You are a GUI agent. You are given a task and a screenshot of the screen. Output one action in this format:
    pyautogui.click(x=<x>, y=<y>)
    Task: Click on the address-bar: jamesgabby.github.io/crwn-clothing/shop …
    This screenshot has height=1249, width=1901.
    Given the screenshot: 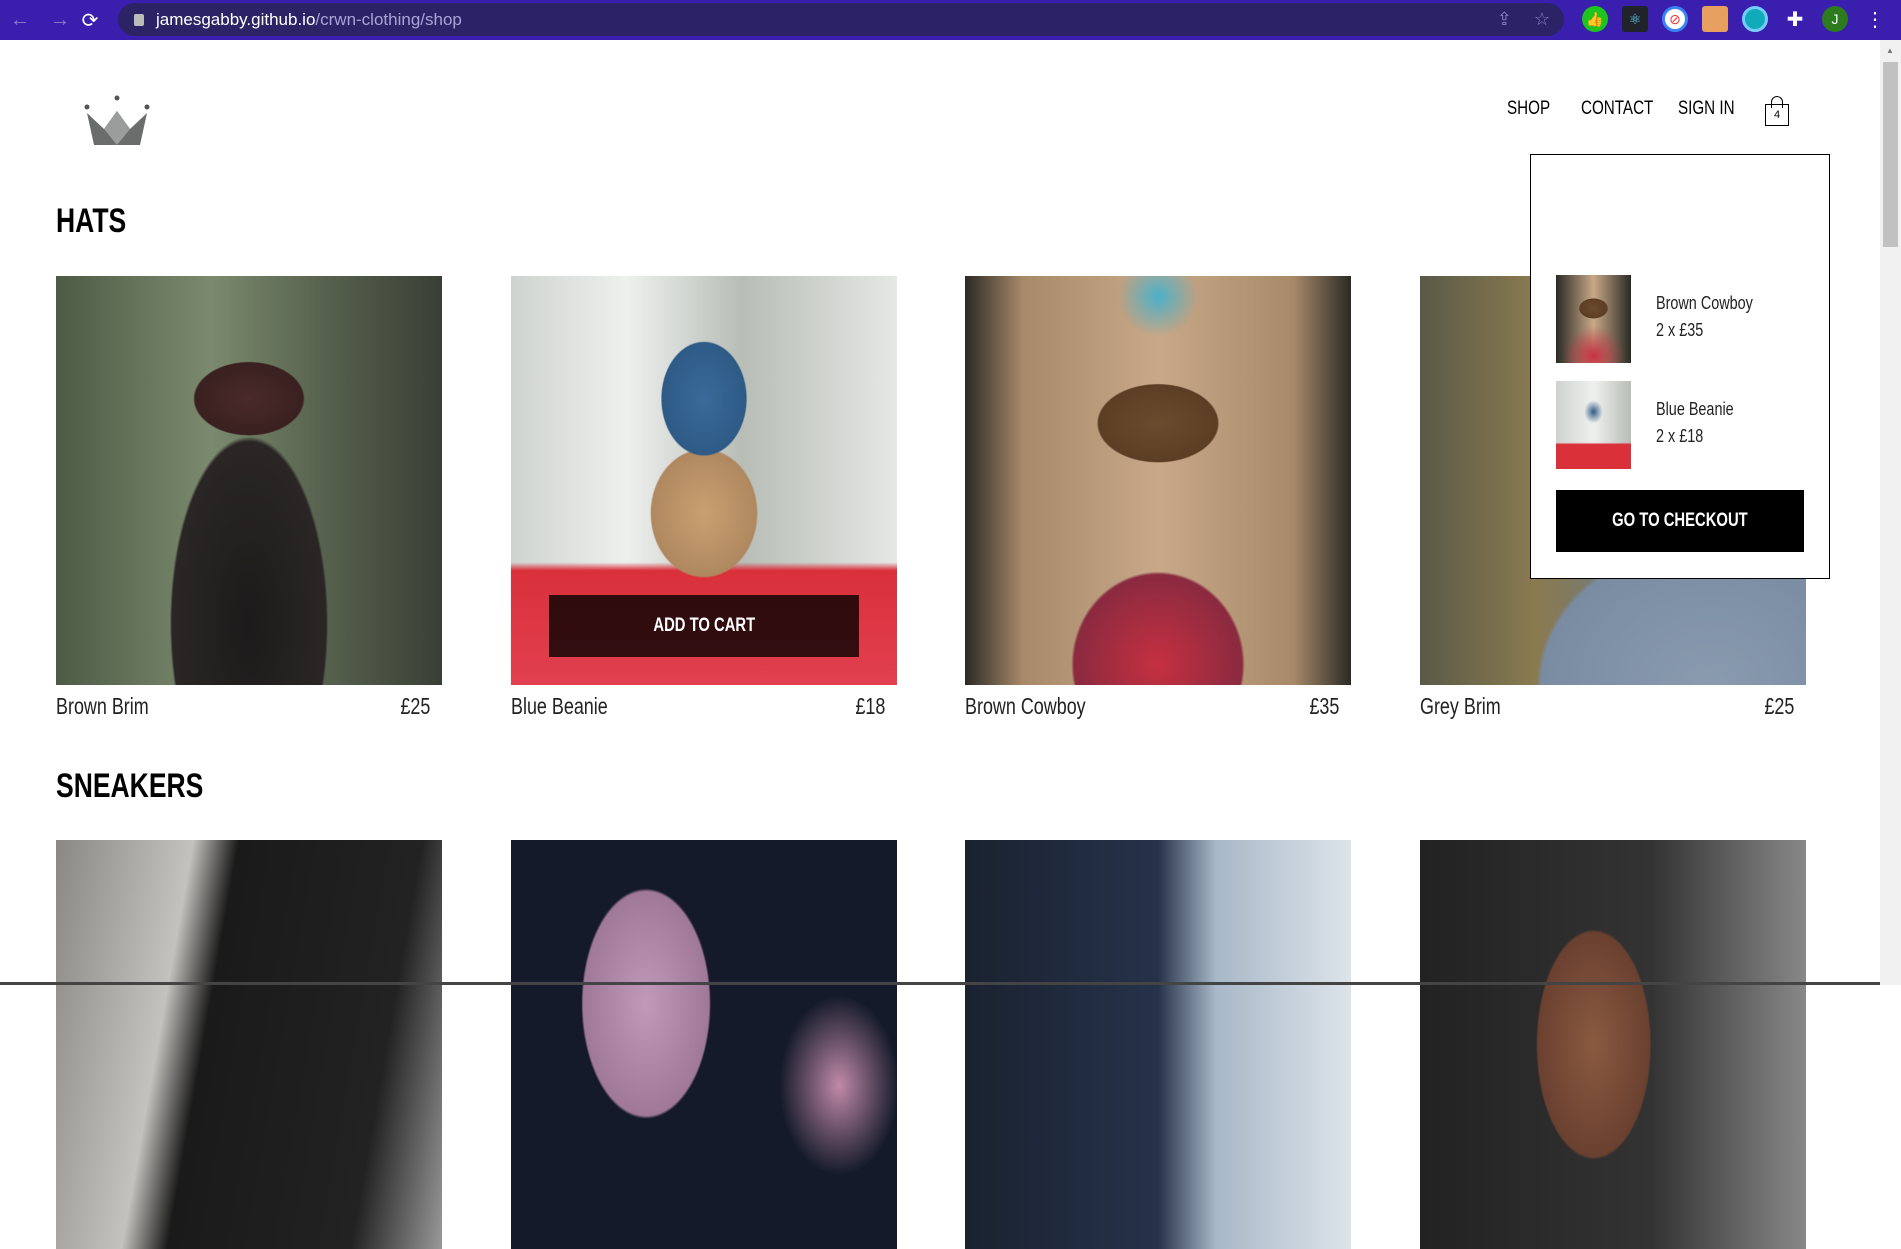 What is the action you would take?
    pyautogui.click(x=841, y=19)
    